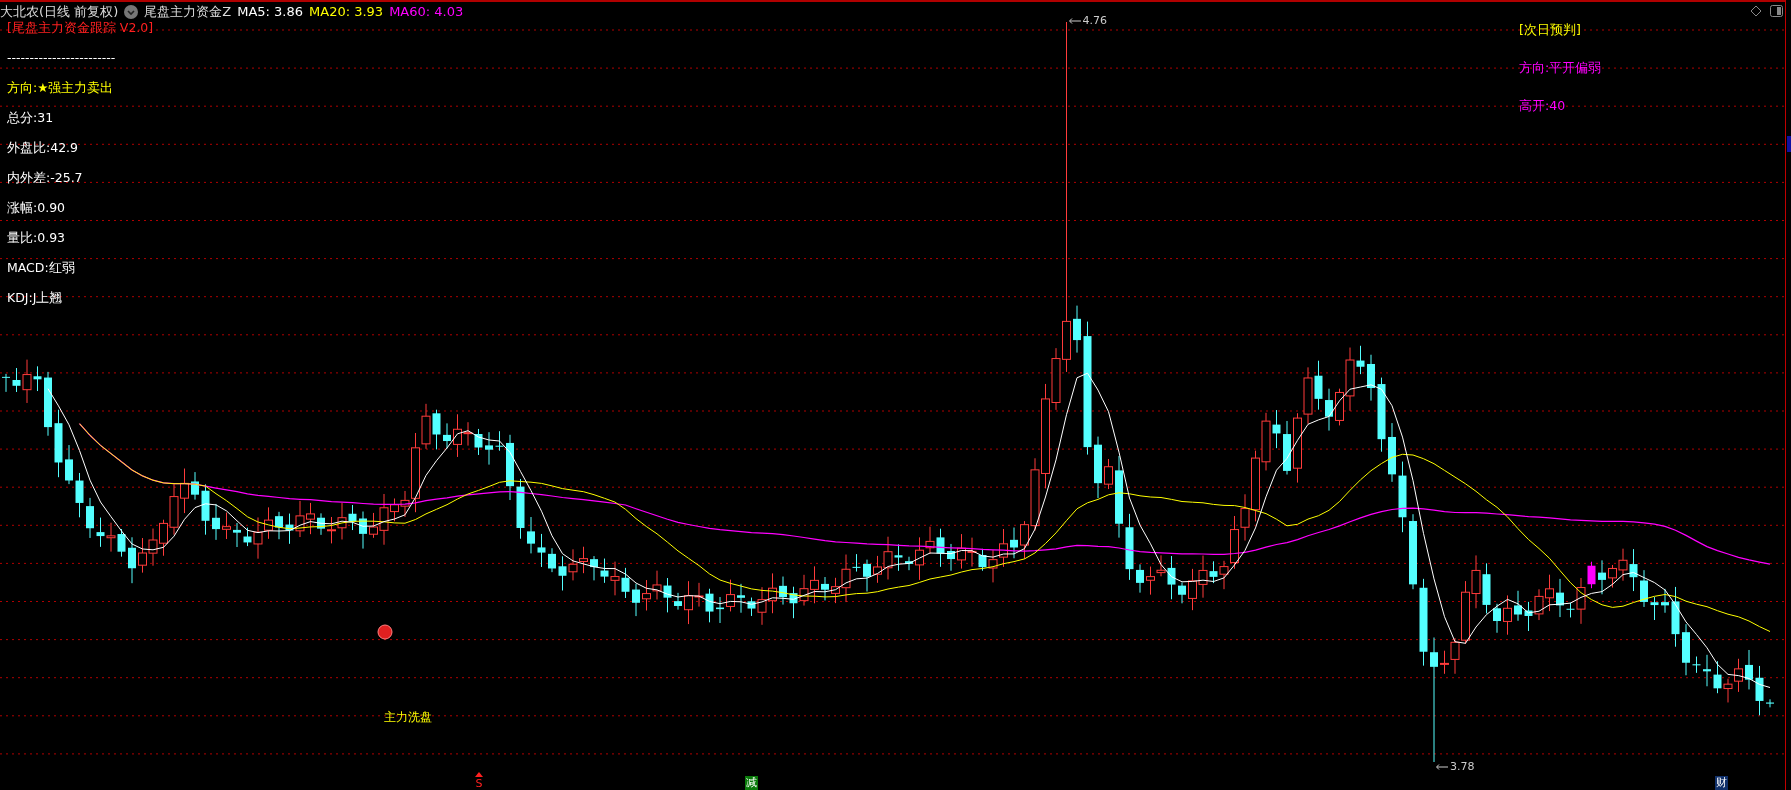 This screenshot has width=1791, height=790. Describe the element at coordinates (1543, 106) in the screenshot. I see `forecast-reading: 高开:40` at that location.